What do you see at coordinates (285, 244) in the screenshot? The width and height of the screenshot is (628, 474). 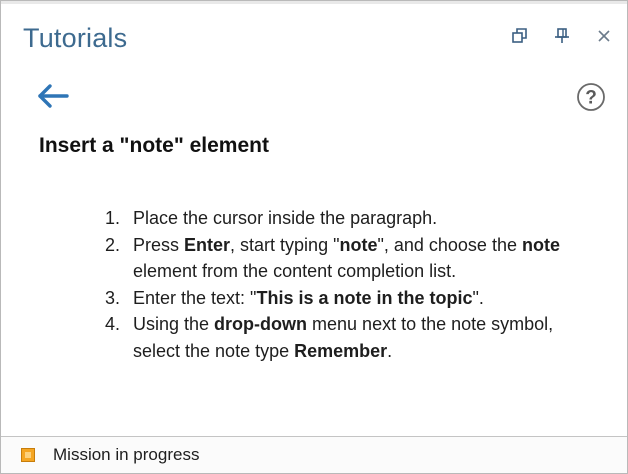 I see `step-text: , start typing "` at bounding box center [285, 244].